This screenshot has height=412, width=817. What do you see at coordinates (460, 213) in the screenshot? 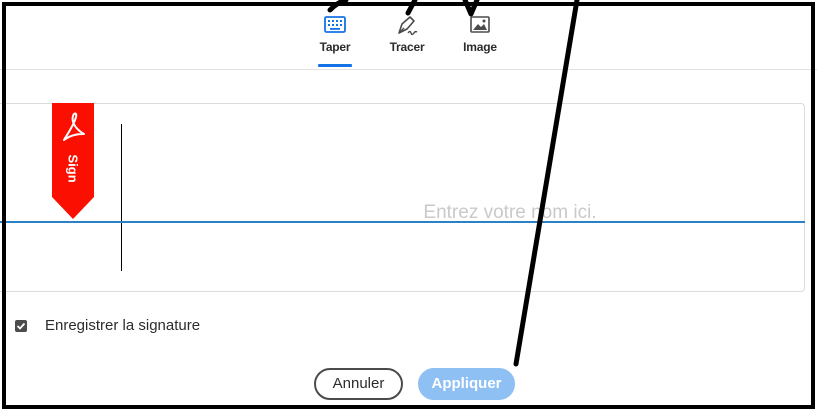
I see `signature-name-input` at bounding box center [460, 213].